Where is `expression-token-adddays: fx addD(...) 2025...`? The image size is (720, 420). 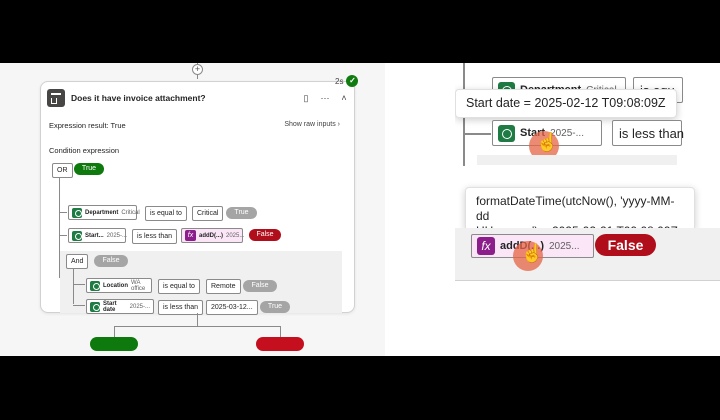
expression-token-adddays: fx addD(...) 2025... is located at coordinates (212, 235).